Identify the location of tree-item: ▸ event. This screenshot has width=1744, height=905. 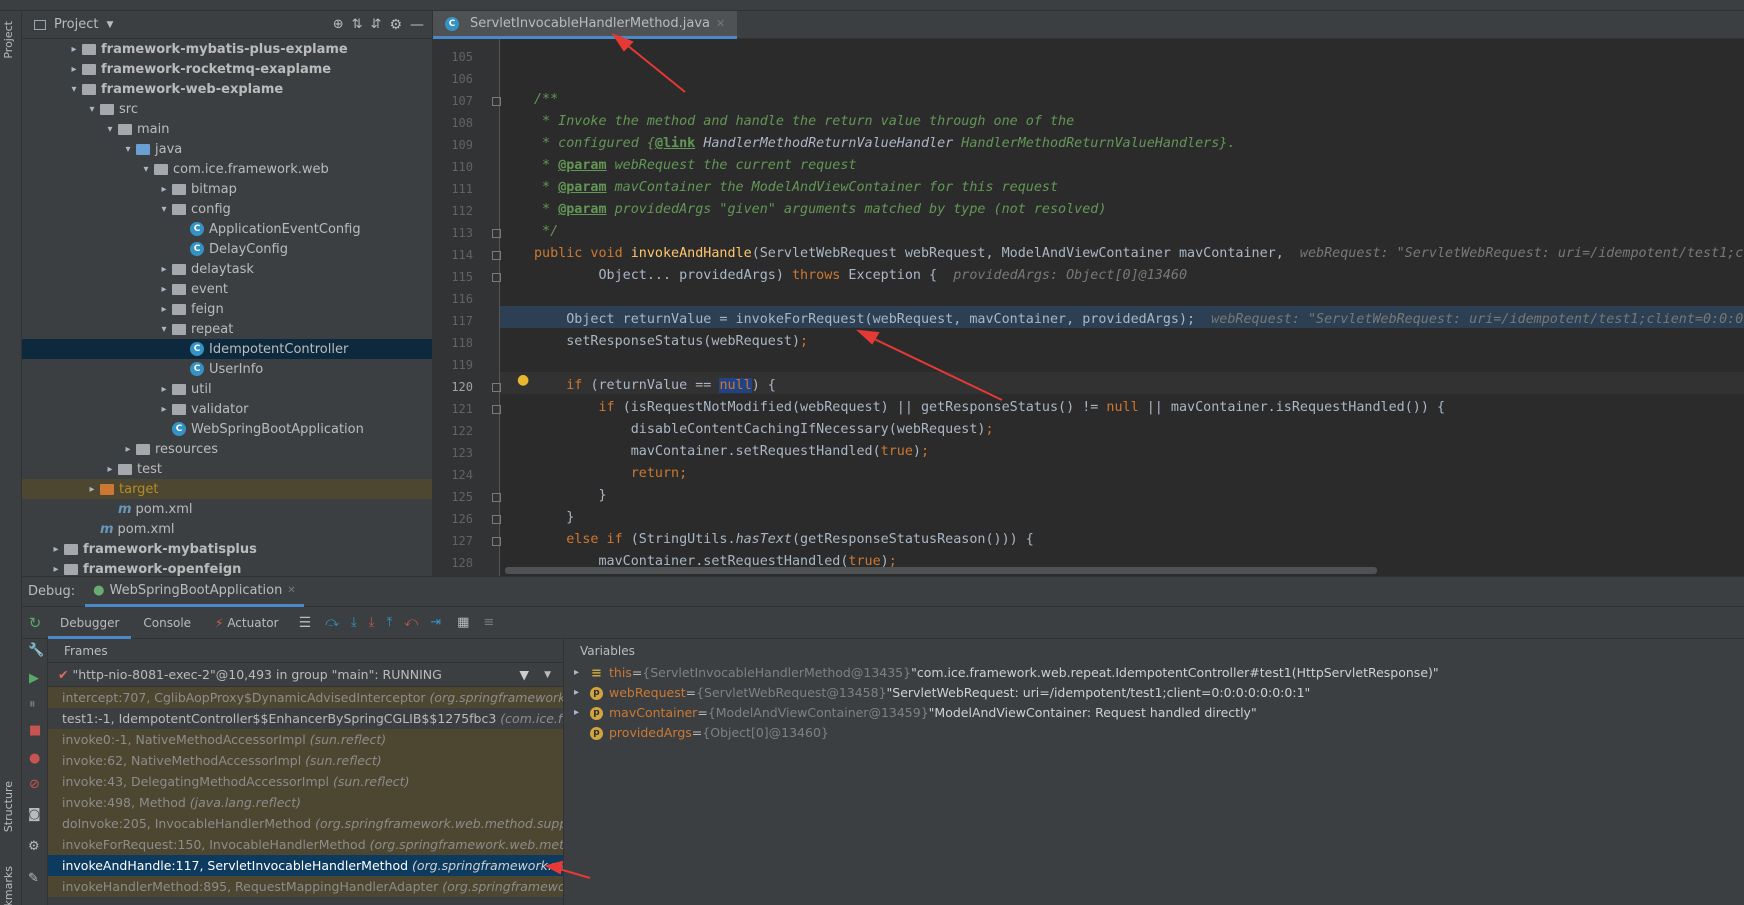
(227, 289).